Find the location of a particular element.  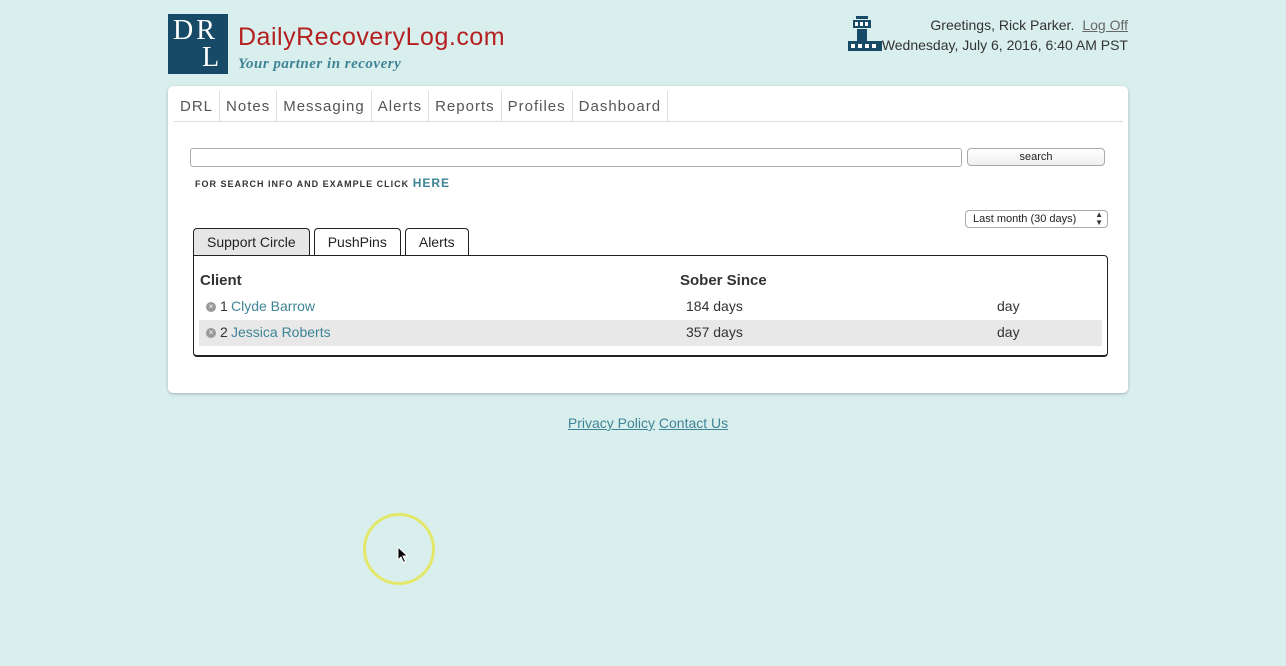

logo-letters-bottom: L is located at coordinates (211, 57).